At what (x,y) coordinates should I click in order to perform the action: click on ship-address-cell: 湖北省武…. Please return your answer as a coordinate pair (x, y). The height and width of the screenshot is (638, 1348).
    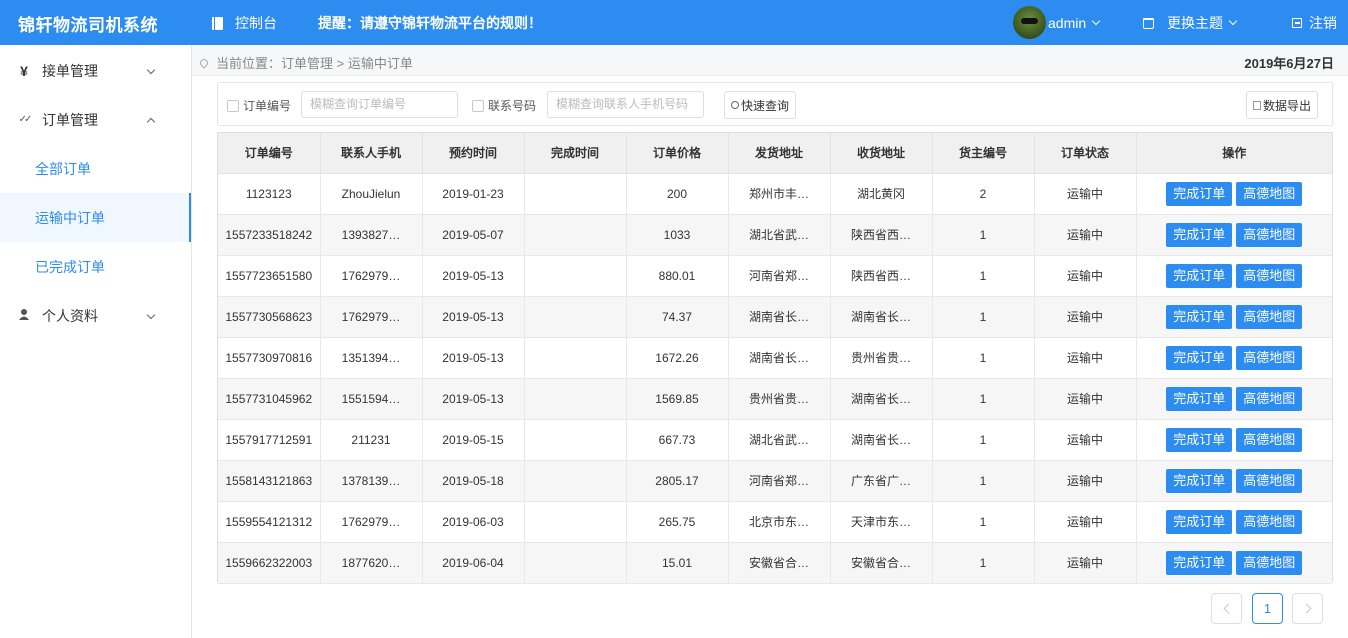
    Looking at the image, I should click on (779, 440).